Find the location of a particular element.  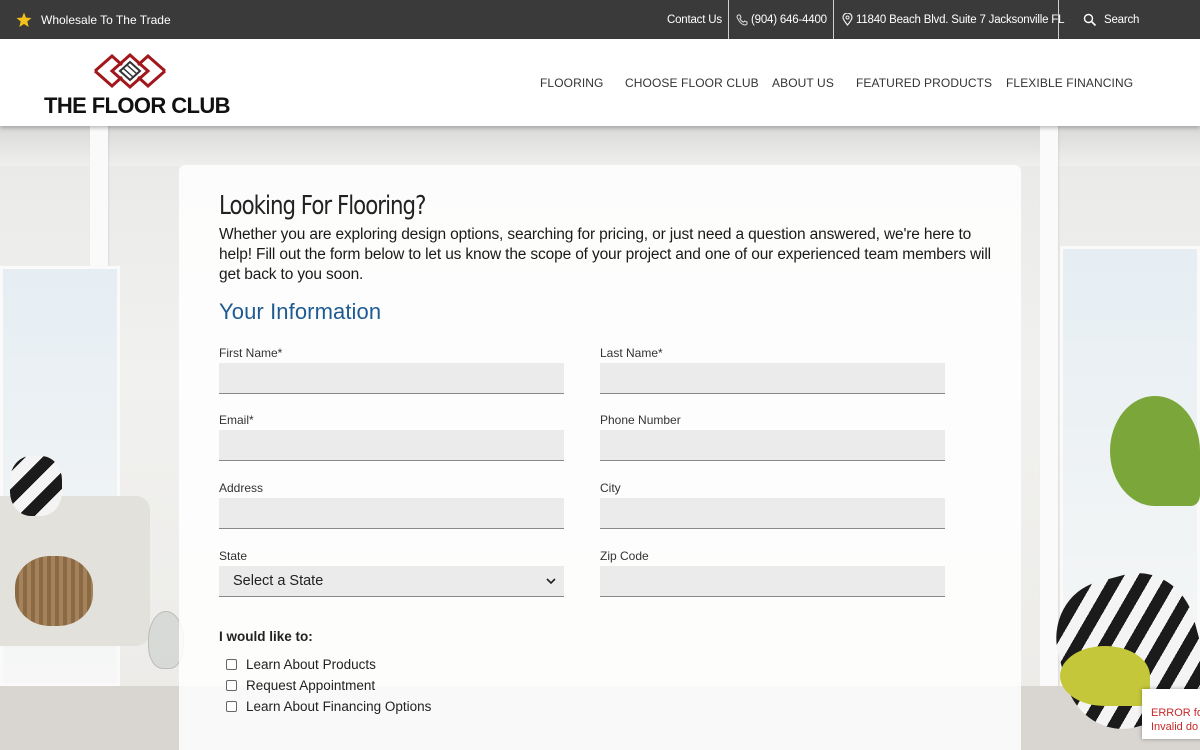

error-line: Invalid do is located at coordinates (1175, 727).